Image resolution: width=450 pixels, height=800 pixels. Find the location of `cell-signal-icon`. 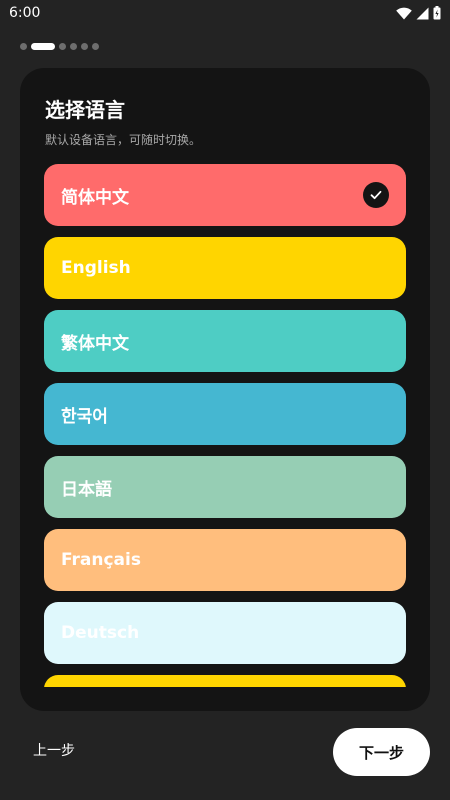

cell-signal-icon is located at coordinates (422, 13).